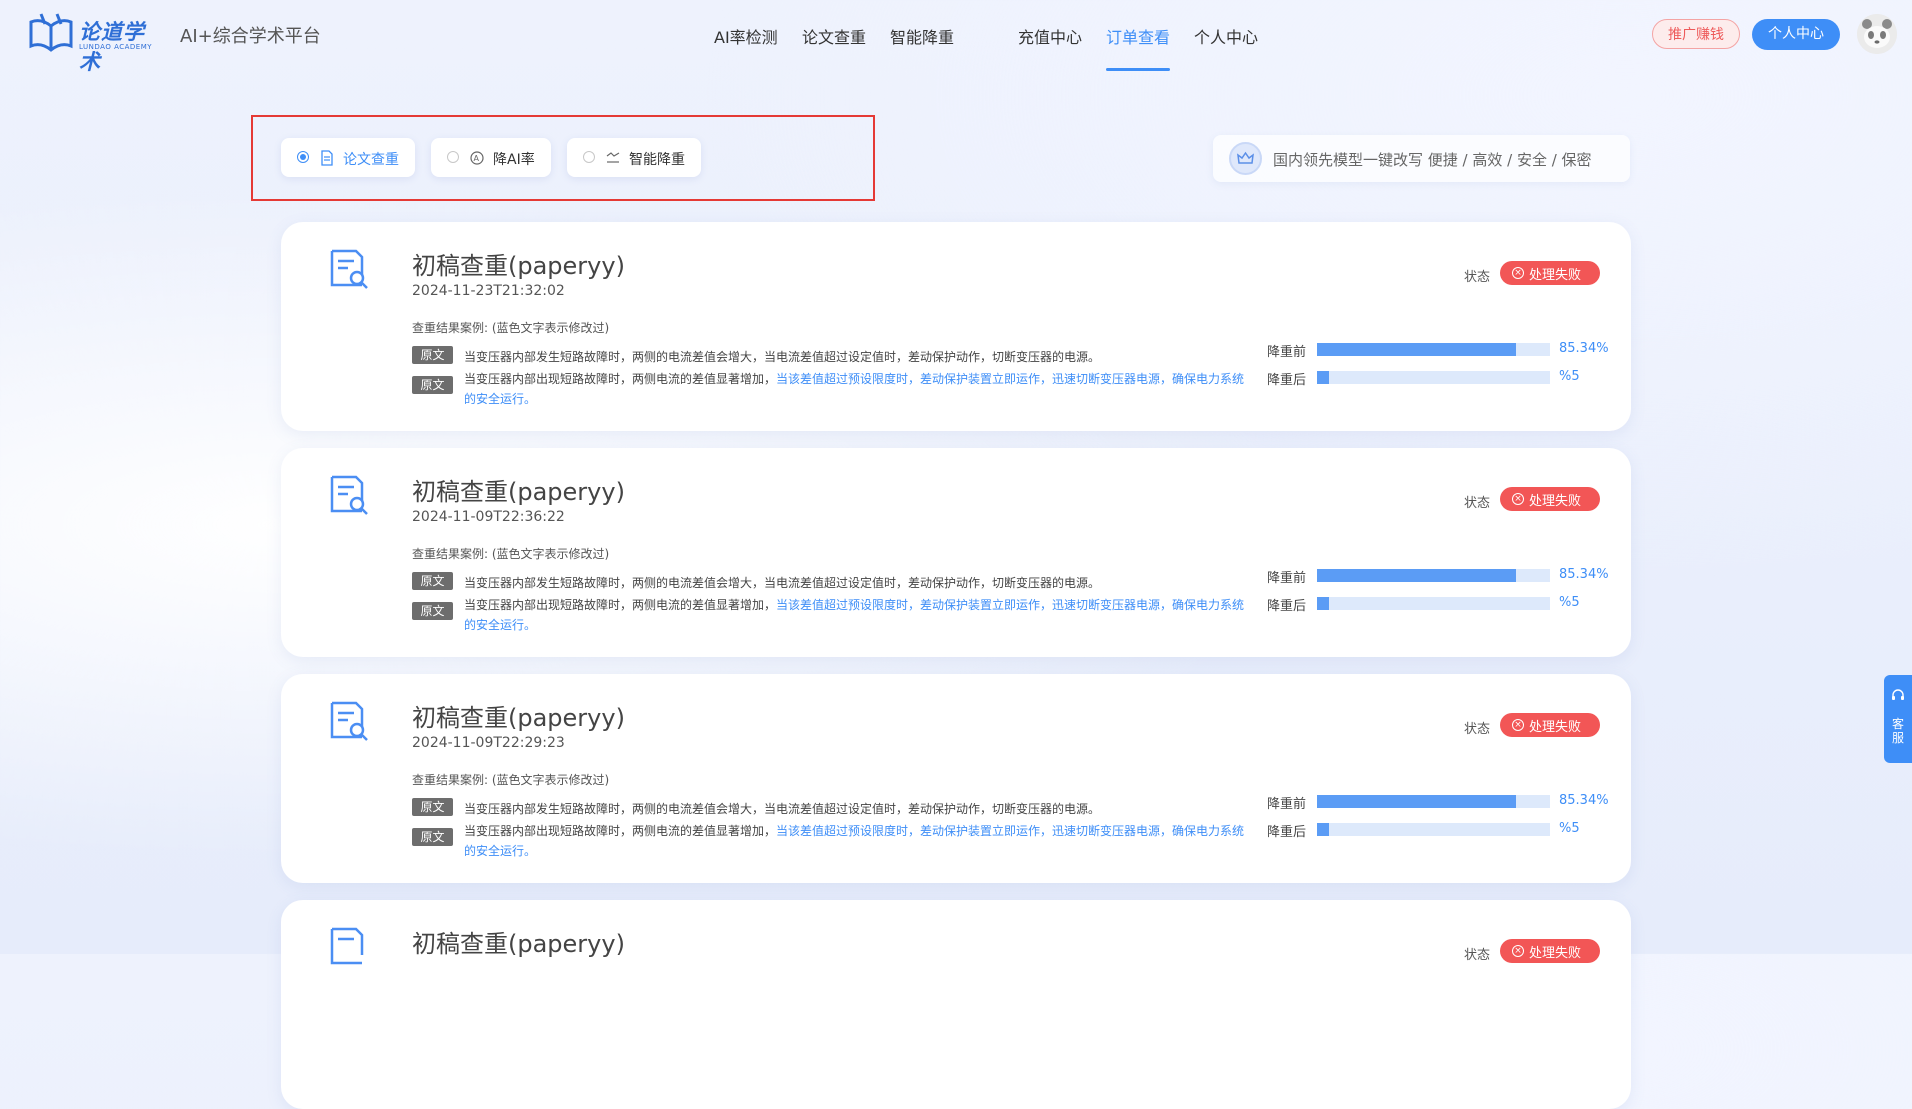  Describe the element at coordinates (1696, 34) in the screenshot. I see `promote-earn-button: 推广赚钱` at that location.